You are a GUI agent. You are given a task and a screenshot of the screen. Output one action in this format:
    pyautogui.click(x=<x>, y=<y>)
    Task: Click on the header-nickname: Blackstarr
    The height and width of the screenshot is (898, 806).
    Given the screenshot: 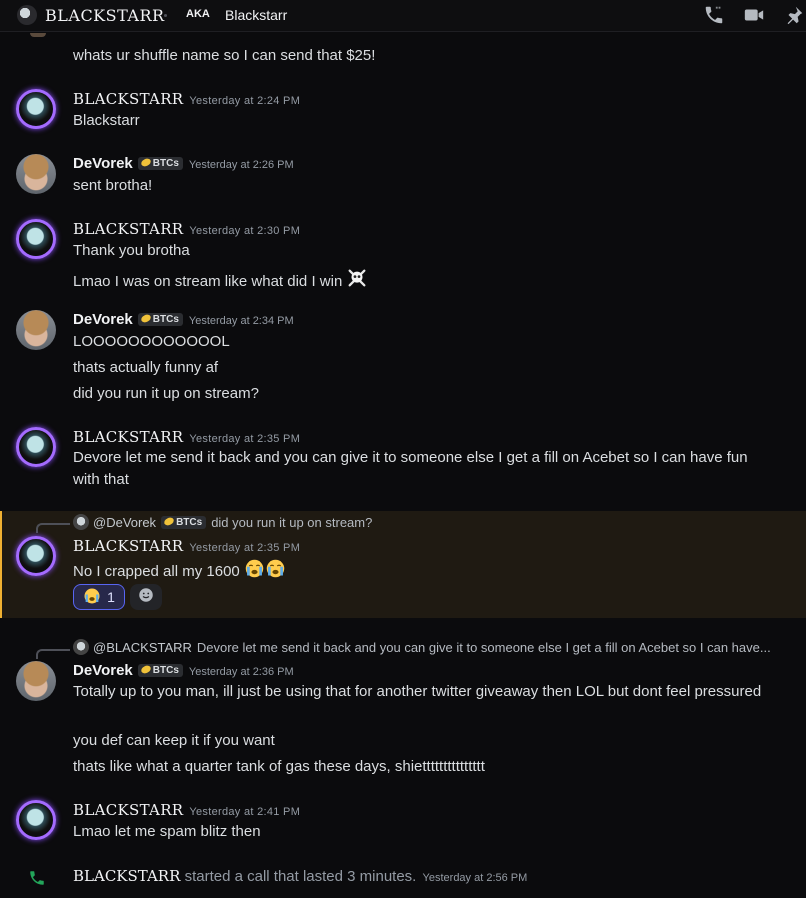 What is the action you would take?
    pyautogui.click(x=256, y=15)
    